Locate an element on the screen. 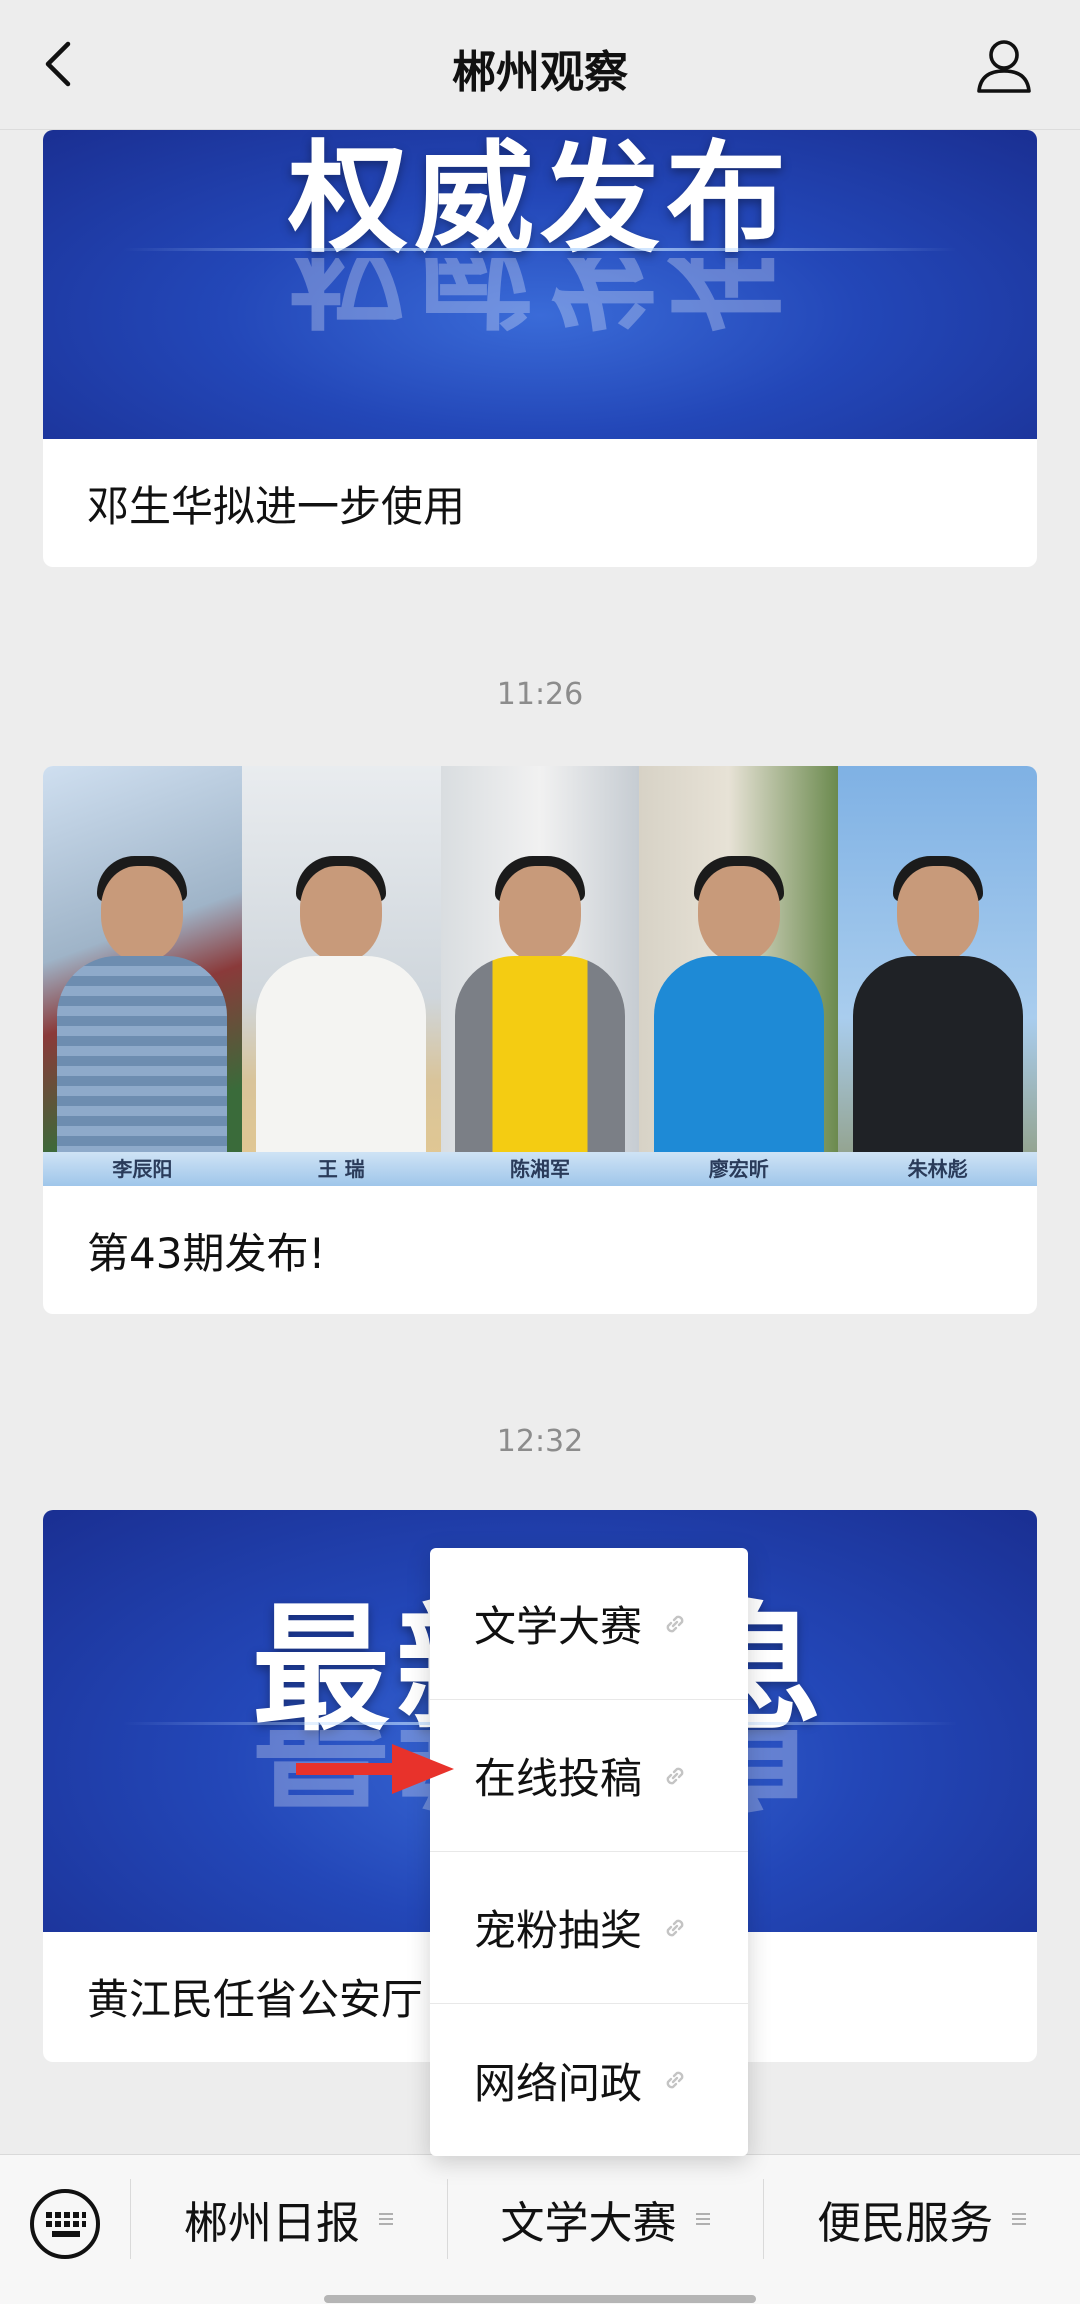 This screenshot has width=1080, height=2304. article-title: 邓生华拟进一步使用 is located at coordinates (276, 506).